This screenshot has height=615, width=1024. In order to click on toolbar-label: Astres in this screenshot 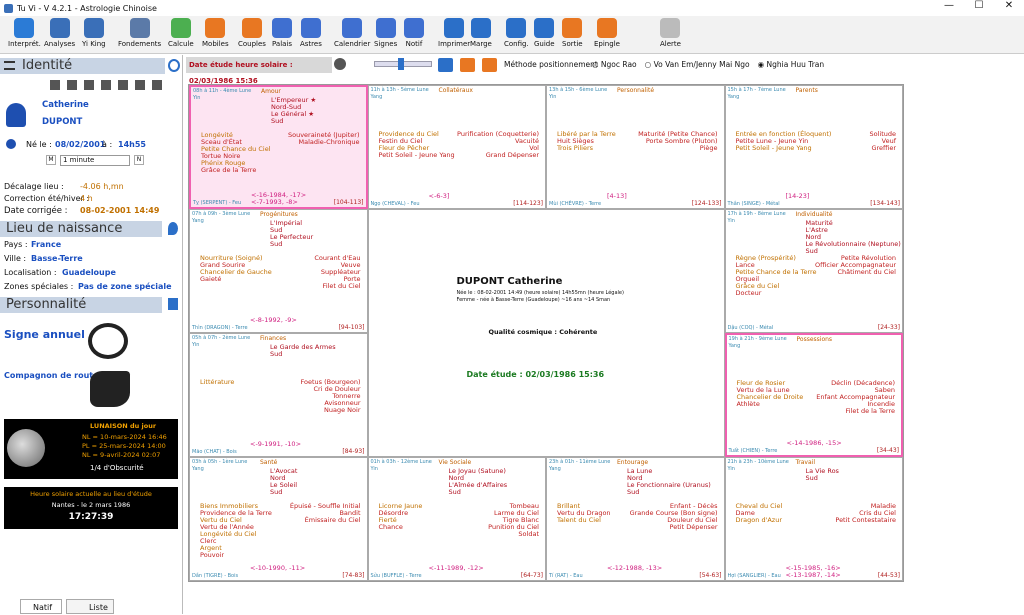, I will do `click(311, 44)`.